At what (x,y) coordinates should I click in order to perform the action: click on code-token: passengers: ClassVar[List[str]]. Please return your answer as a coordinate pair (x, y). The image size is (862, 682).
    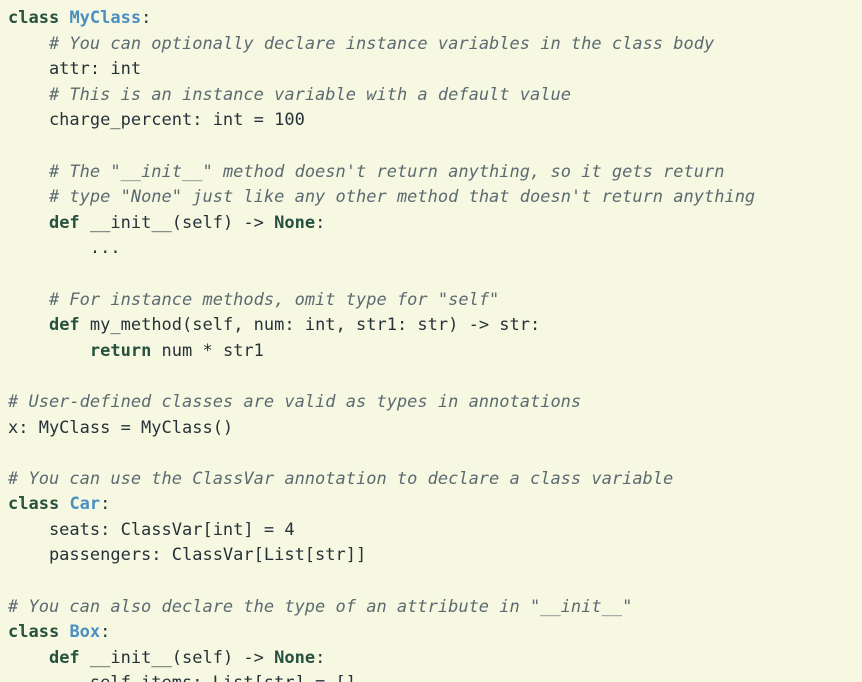
    Looking at the image, I should click on (187, 555).